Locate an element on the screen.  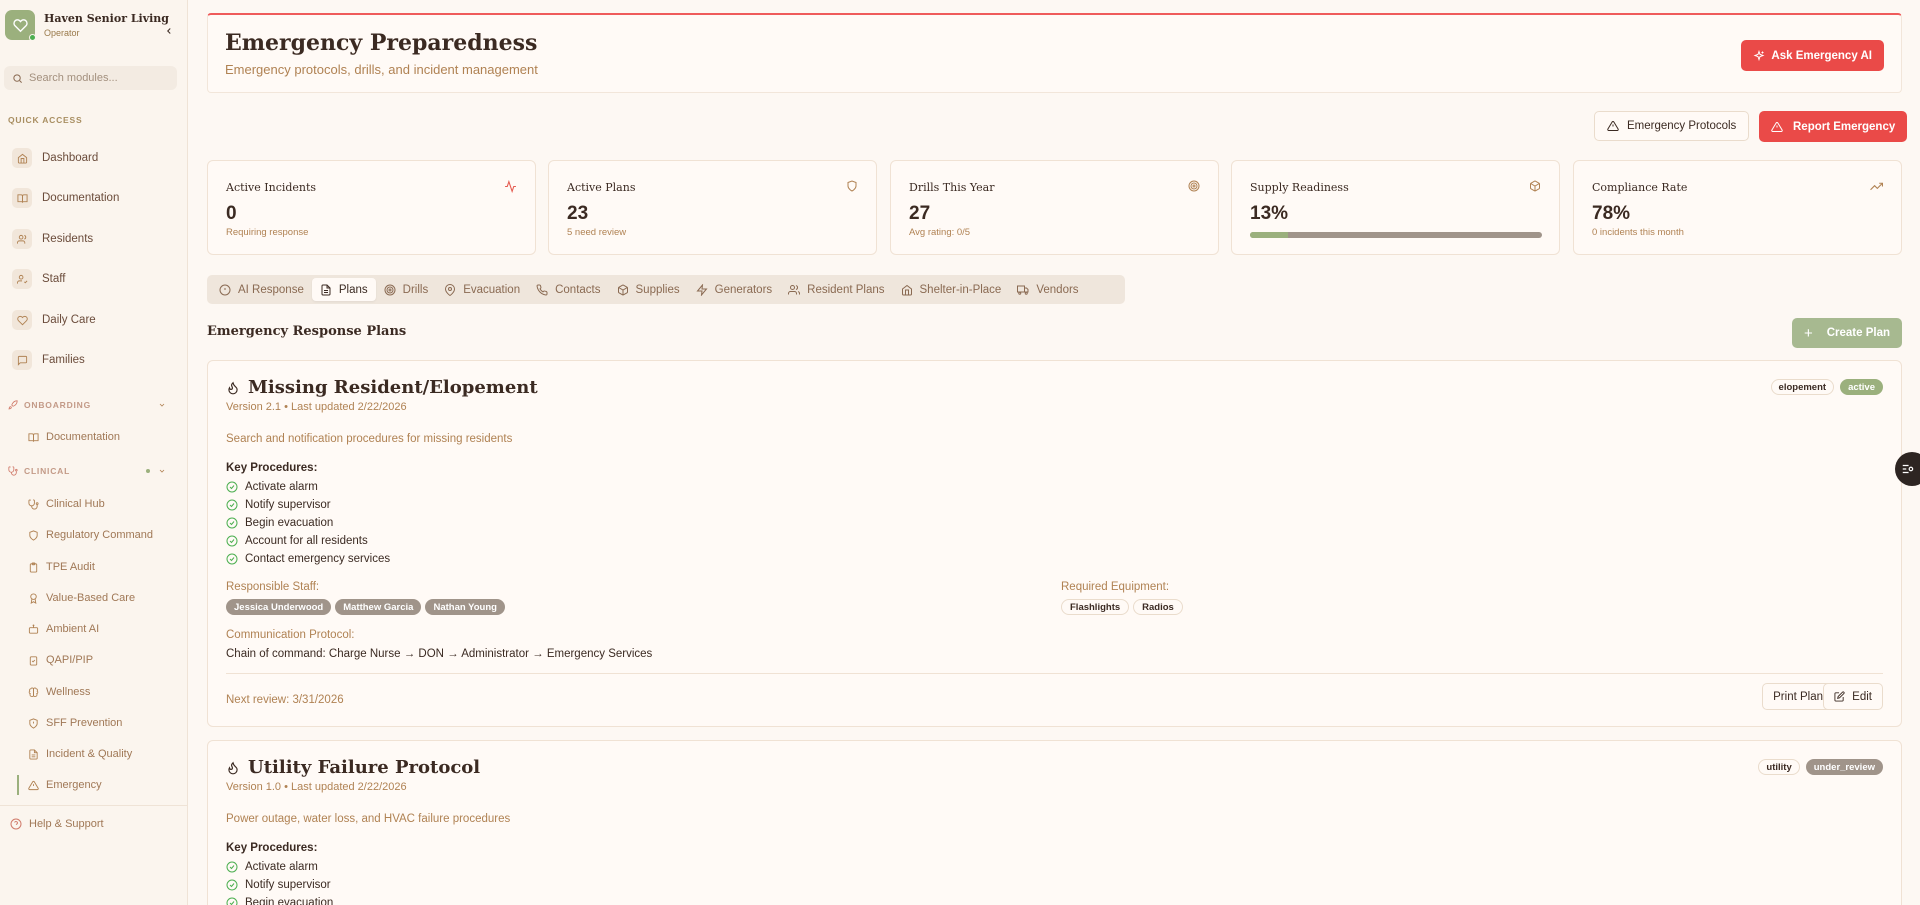
required-equipment-label: Required Equipment: is located at coordinates (1115, 587).